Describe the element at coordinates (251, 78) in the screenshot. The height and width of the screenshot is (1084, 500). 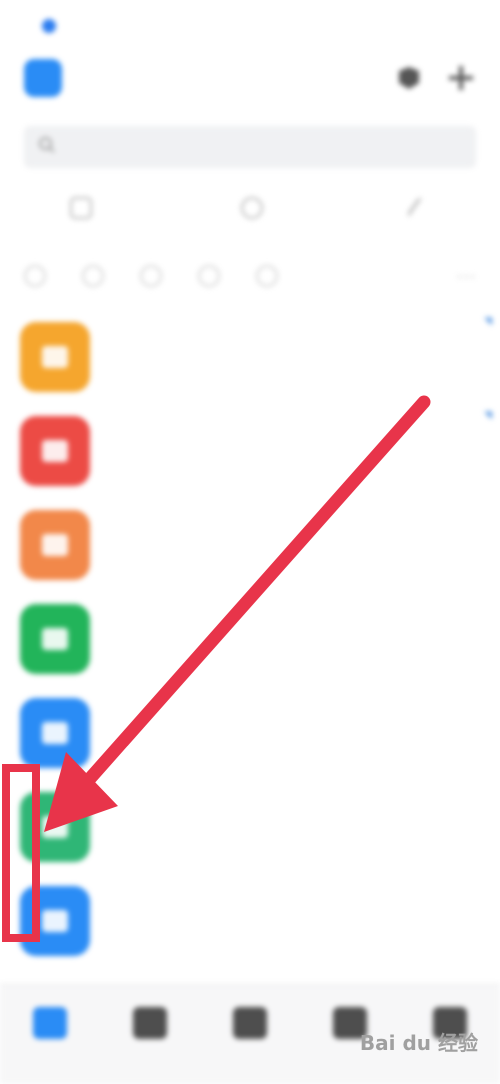
I see `header` at that location.